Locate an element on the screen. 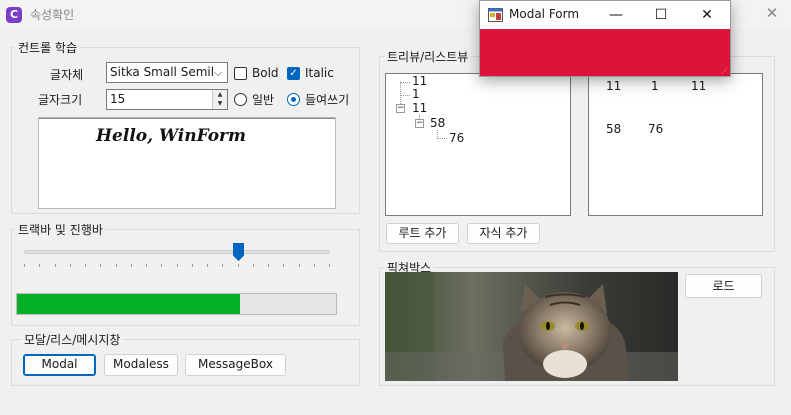 The height and width of the screenshot is (415, 791). add-root-button: 루트 추가 is located at coordinates (422, 233).